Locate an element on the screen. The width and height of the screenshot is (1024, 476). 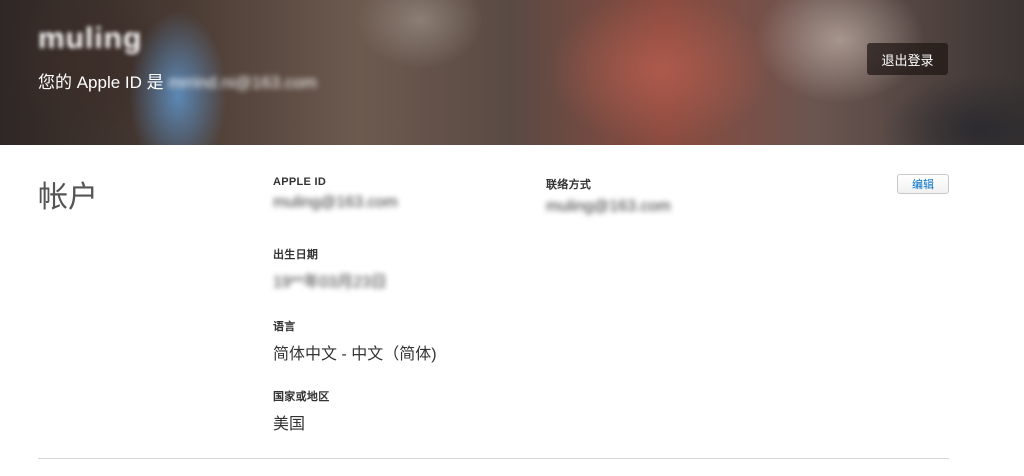
language-label: 语言 is located at coordinates (284, 327).